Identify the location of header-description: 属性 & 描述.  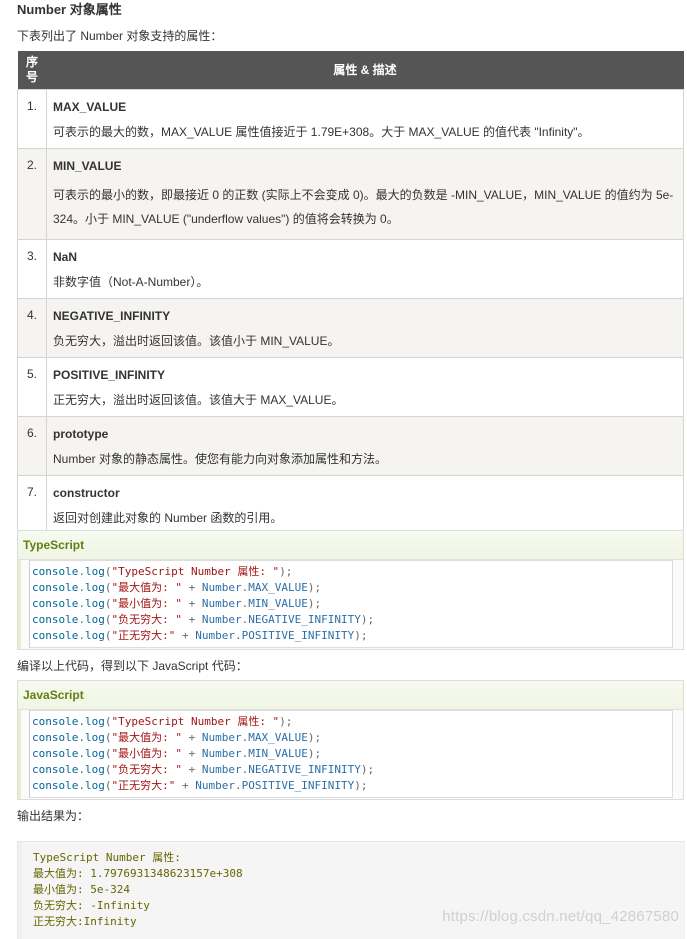
(365, 70).